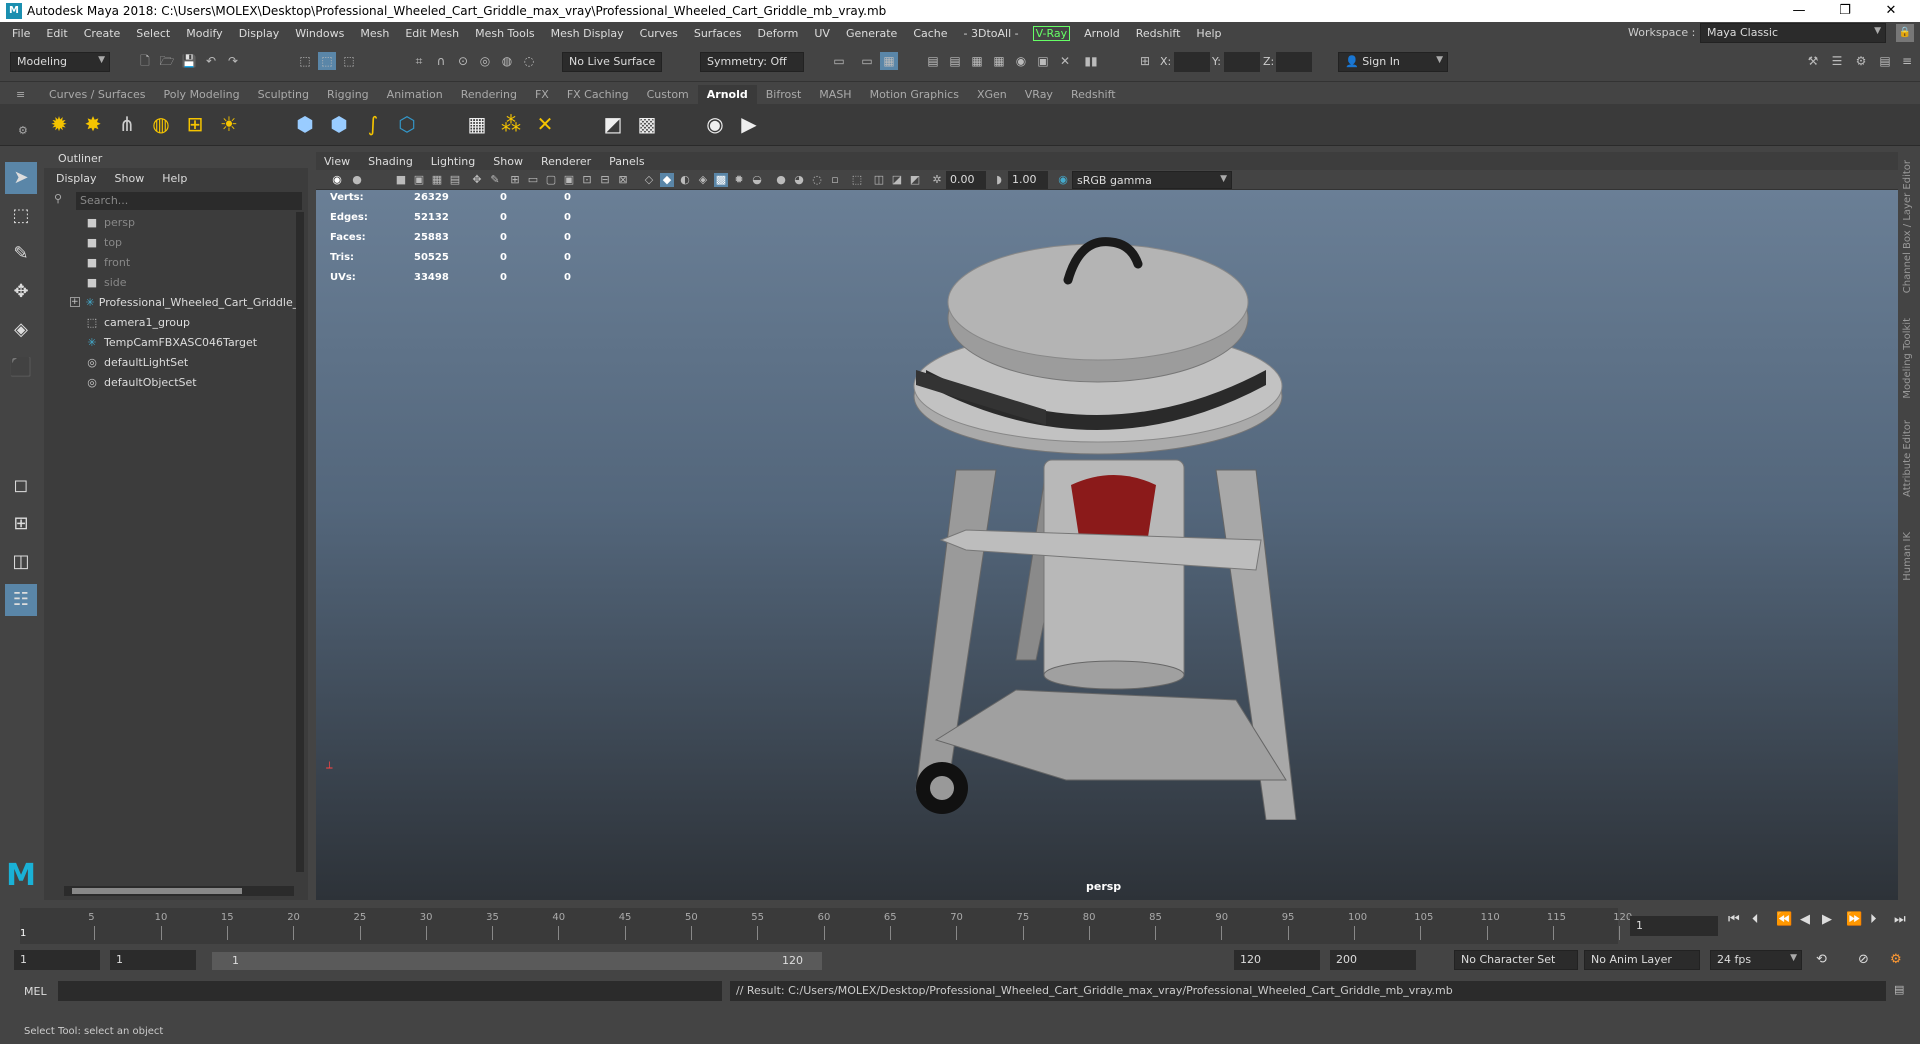  I want to click on live-surface-field: No Live Surface, so click(612, 62).